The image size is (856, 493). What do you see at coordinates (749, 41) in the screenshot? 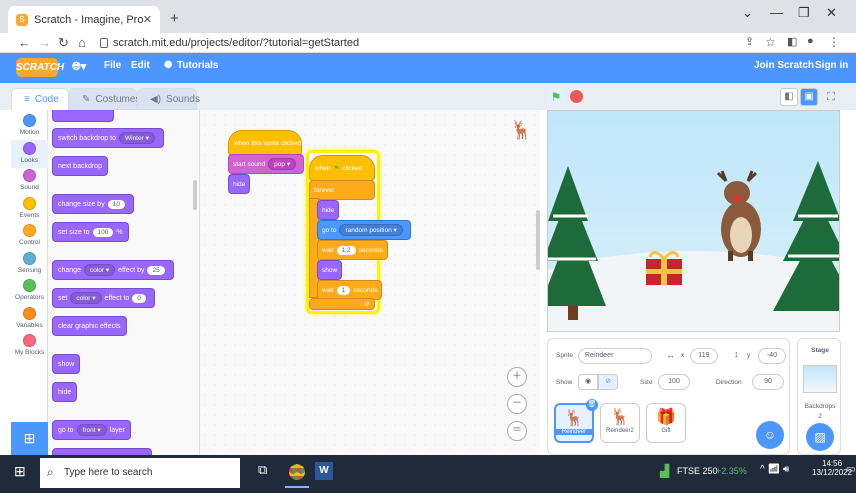
I see `share-icon: ⇪` at bounding box center [749, 41].